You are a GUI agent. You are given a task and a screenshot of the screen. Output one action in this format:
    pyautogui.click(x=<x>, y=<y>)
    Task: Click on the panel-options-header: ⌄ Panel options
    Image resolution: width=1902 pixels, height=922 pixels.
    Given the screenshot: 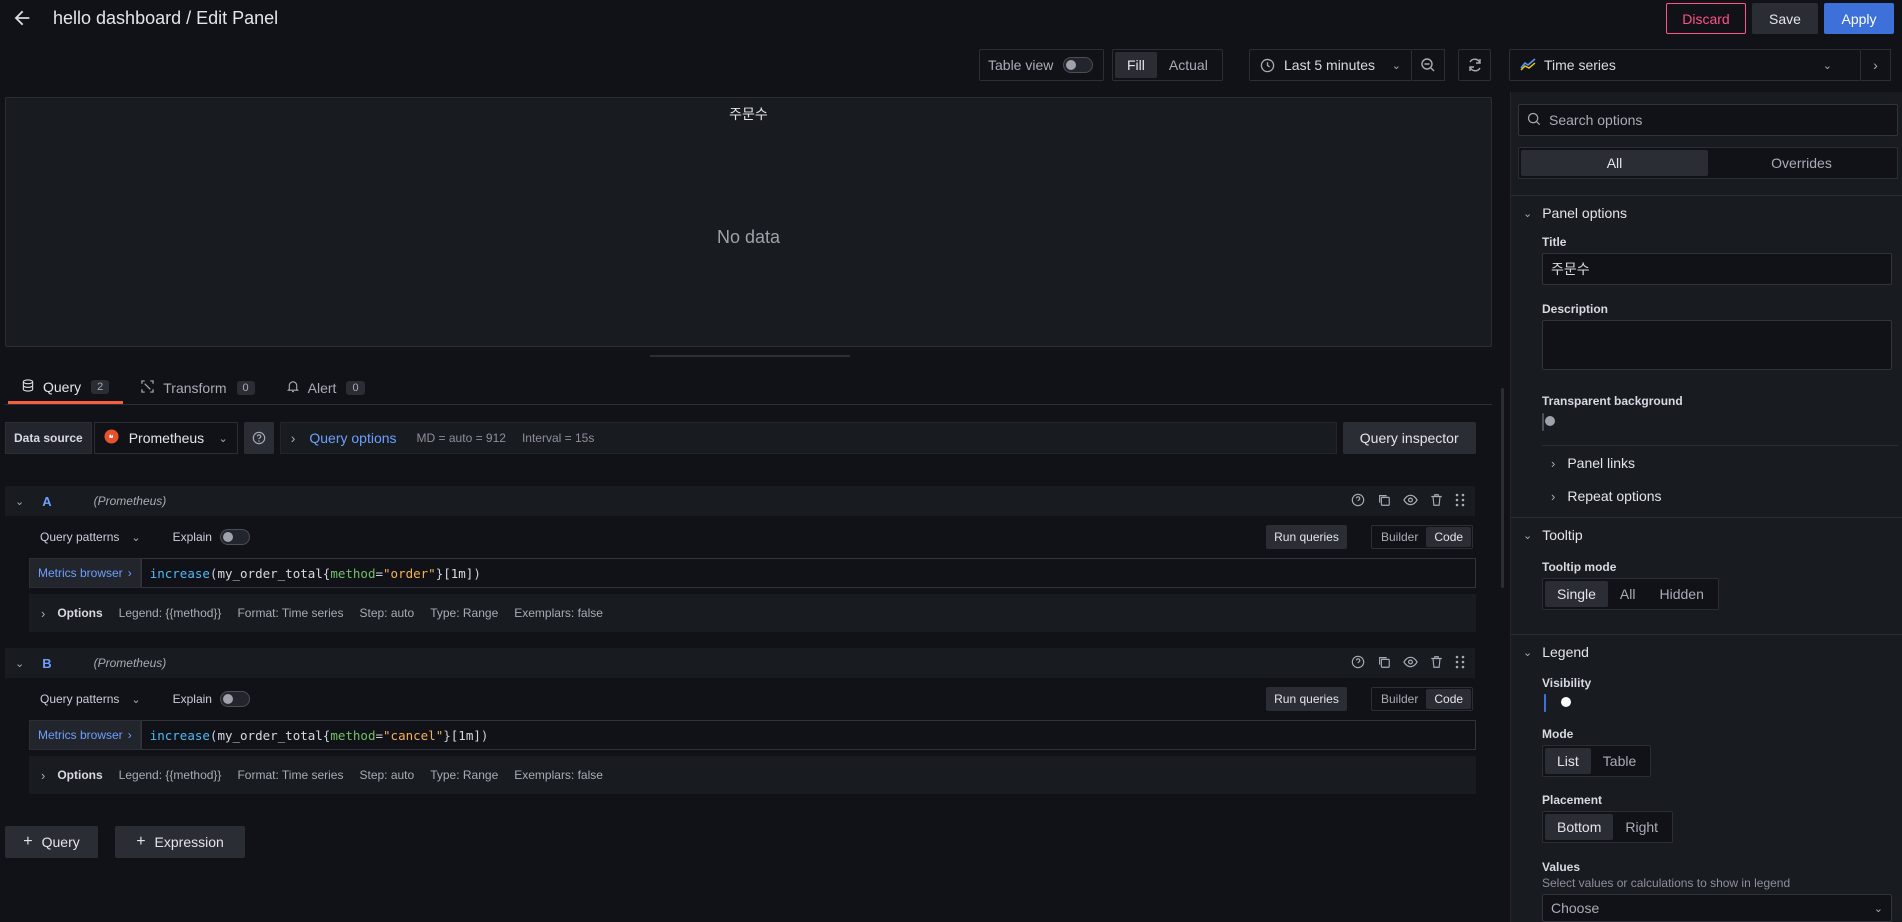 What is the action you would take?
    pyautogui.click(x=1575, y=213)
    